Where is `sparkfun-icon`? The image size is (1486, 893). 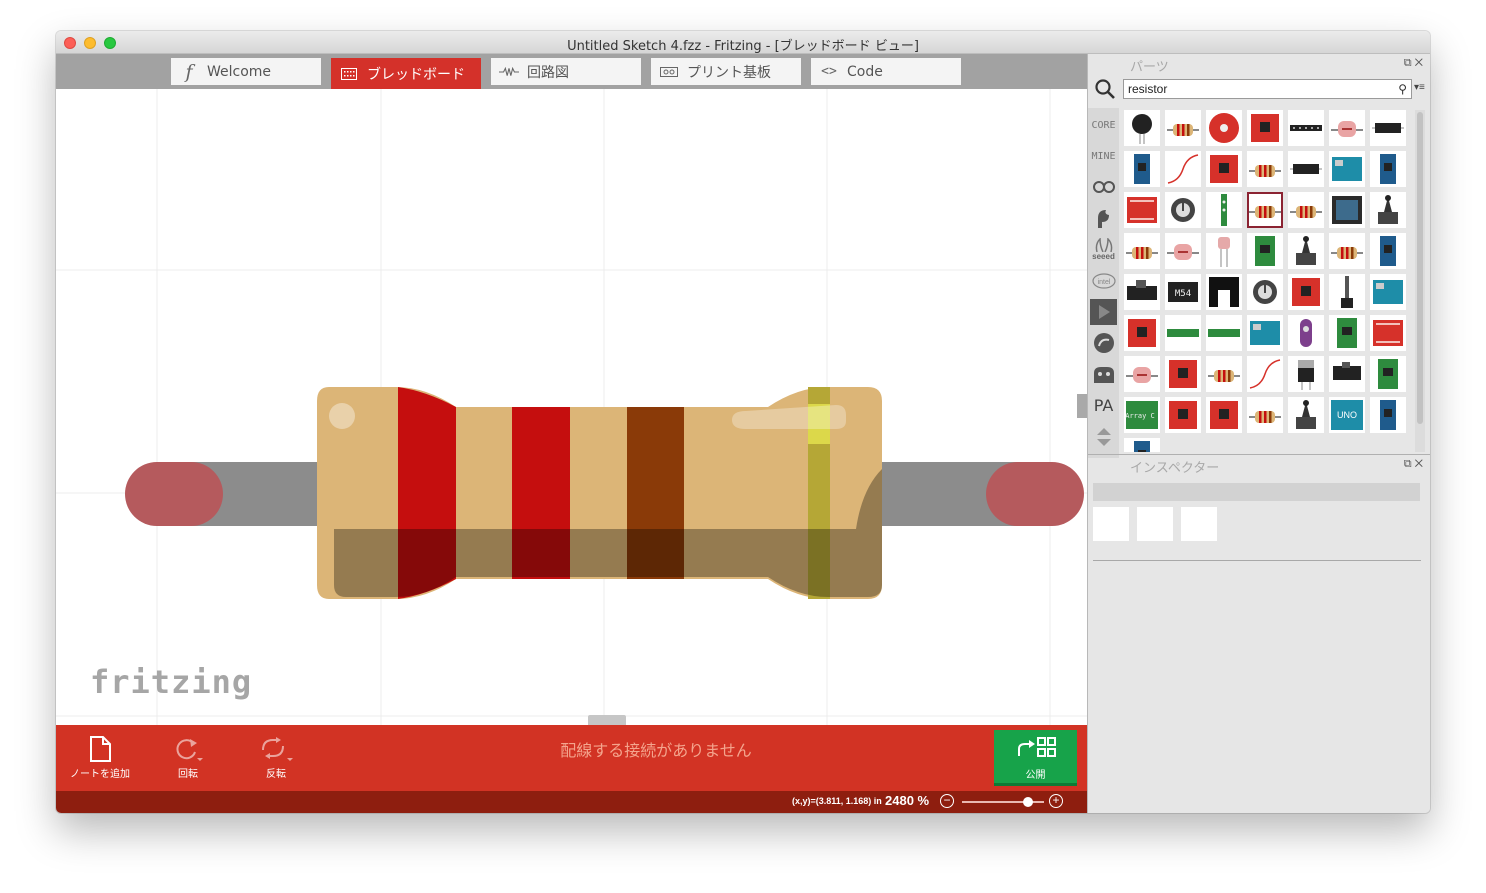 sparkfun-icon is located at coordinates (1103, 218).